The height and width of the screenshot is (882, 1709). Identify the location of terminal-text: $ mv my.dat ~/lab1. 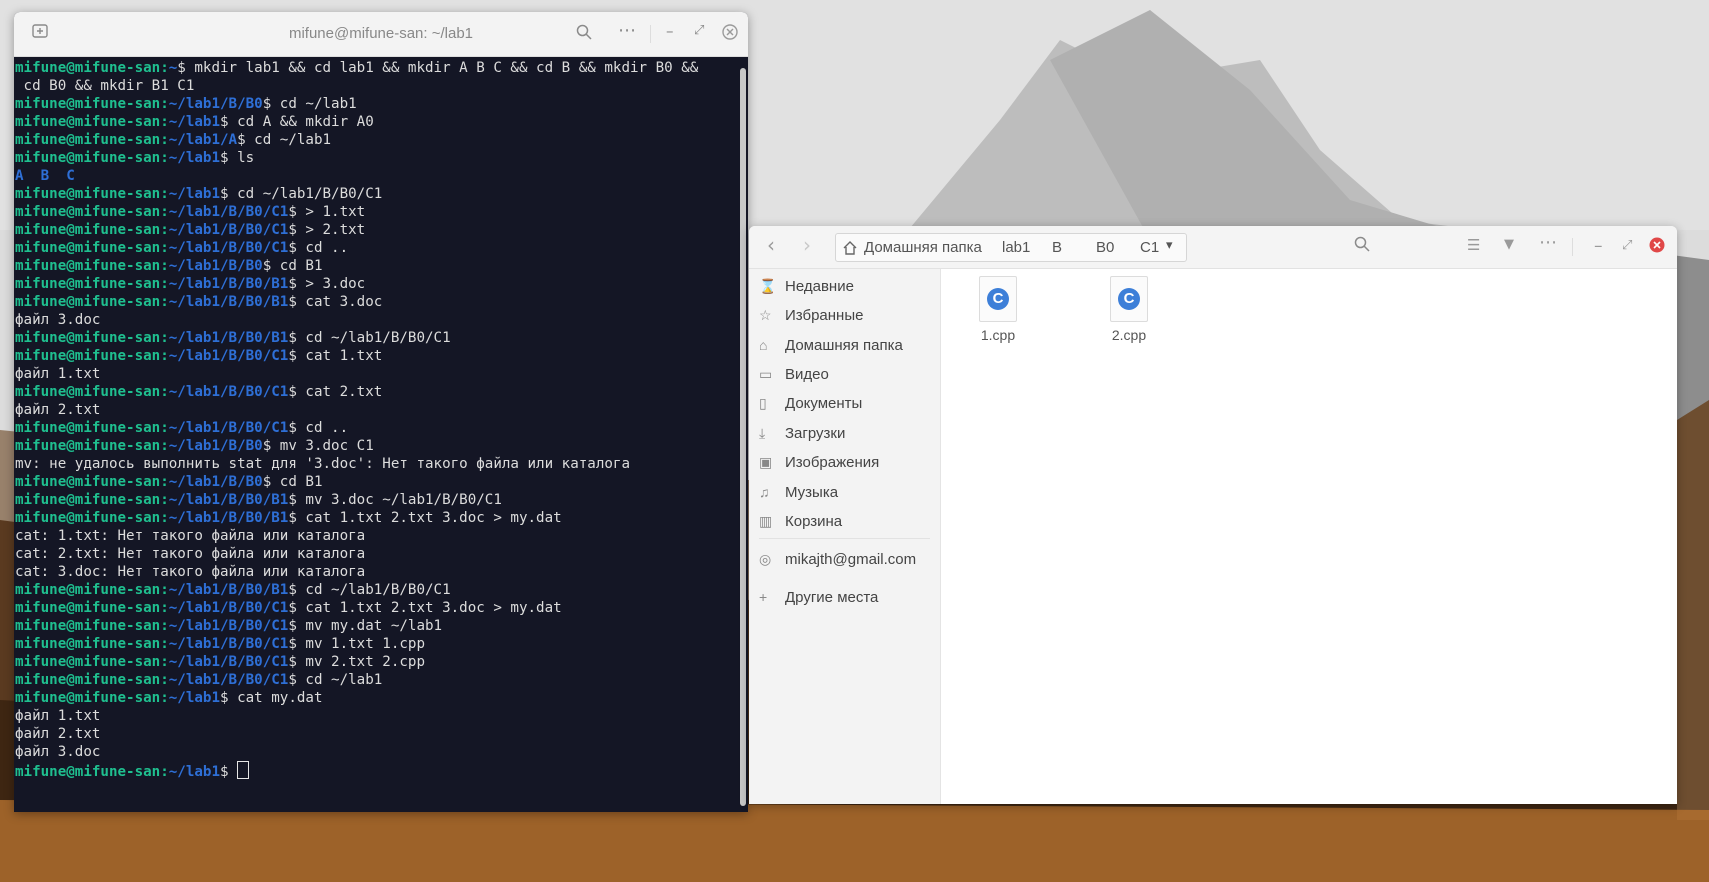
(365, 626).